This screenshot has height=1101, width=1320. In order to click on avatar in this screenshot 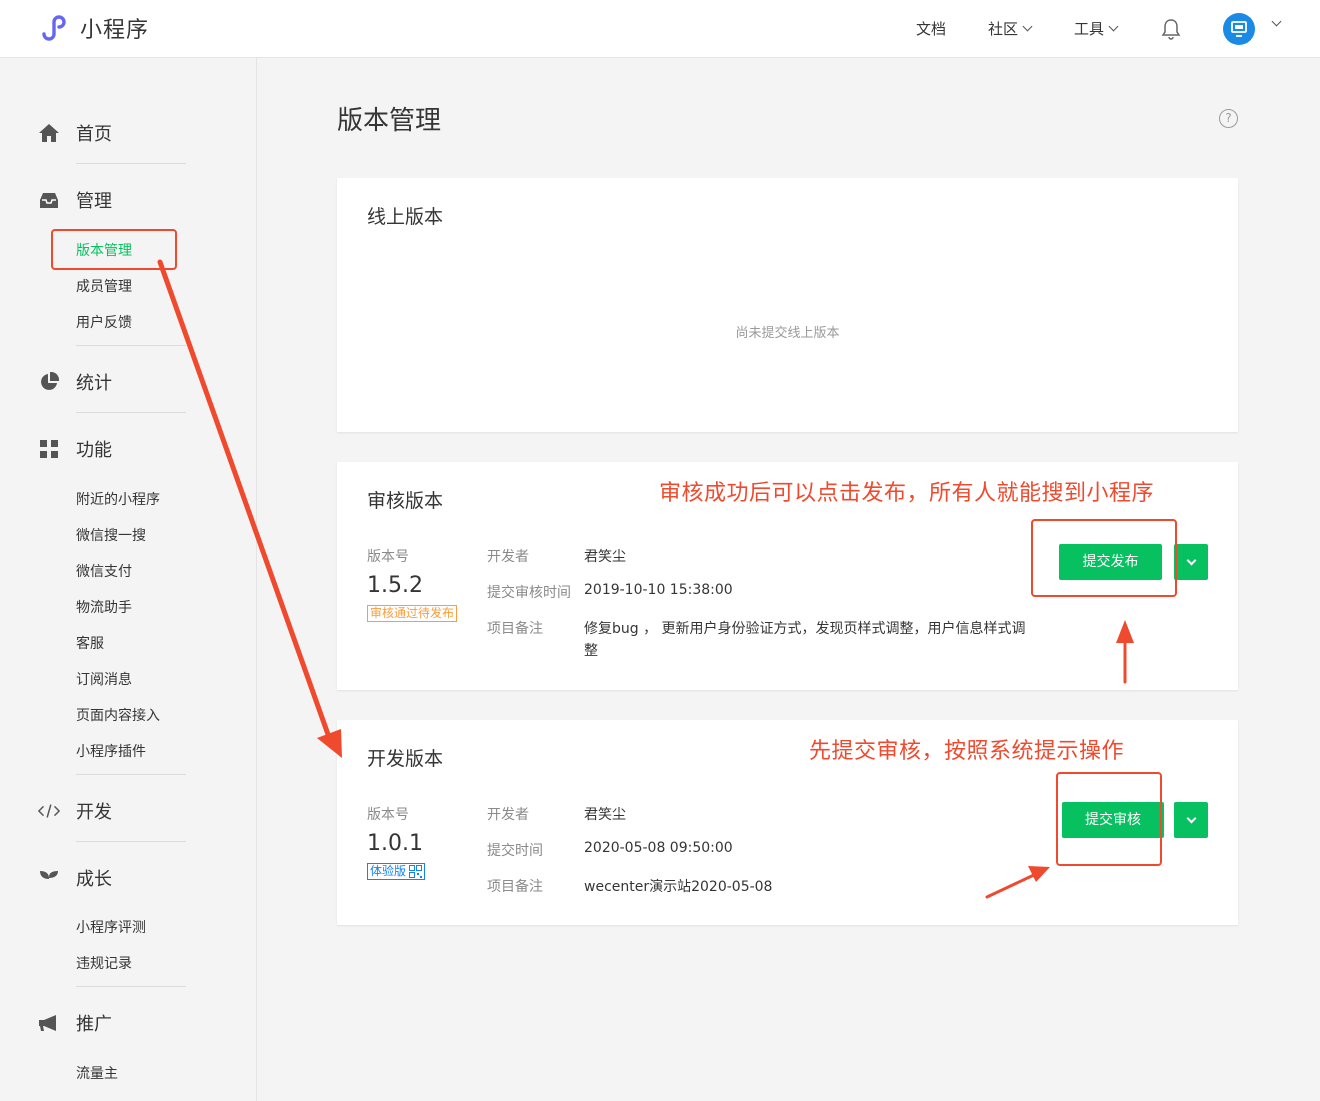, I will do `click(1239, 29)`.